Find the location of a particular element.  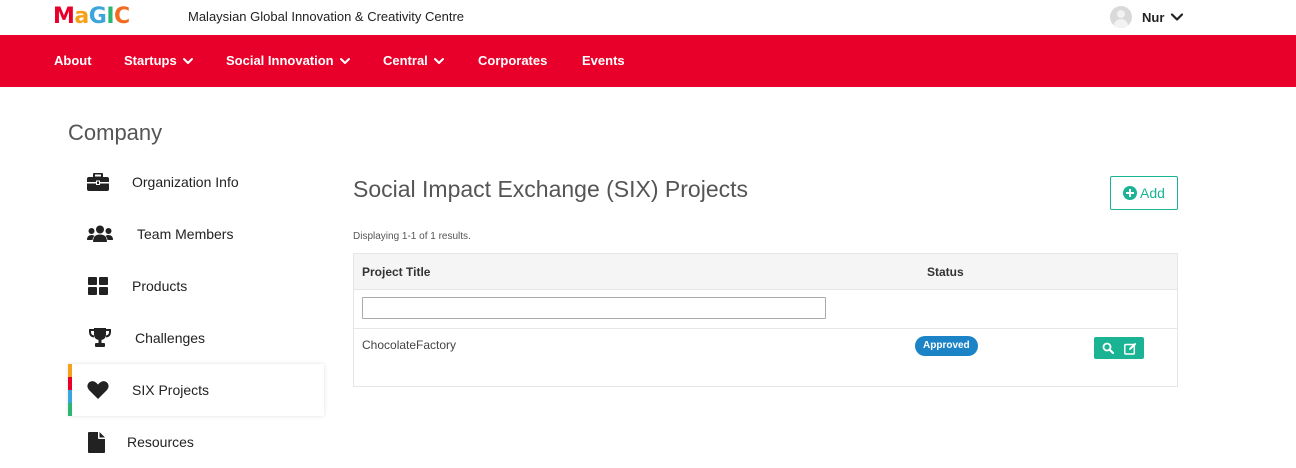

nav-item-label: Corporates is located at coordinates (513, 60).